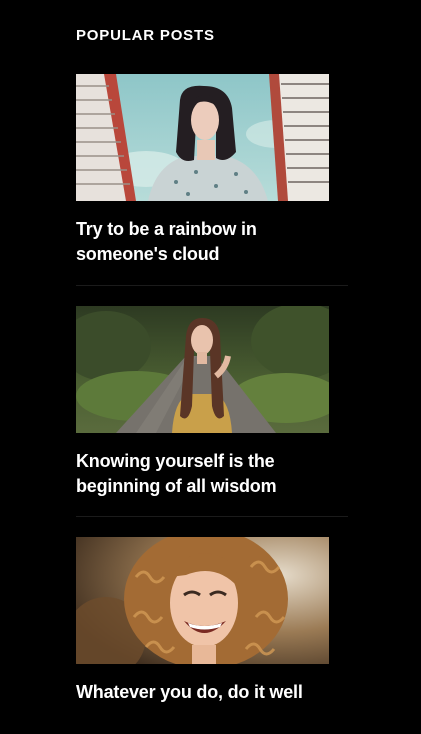 The width and height of the screenshot is (421, 734). Describe the element at coordinates (212, 242) in the screenshot. I see `post-title-link: Try to be a rainbow in someone's cloud` at that location.